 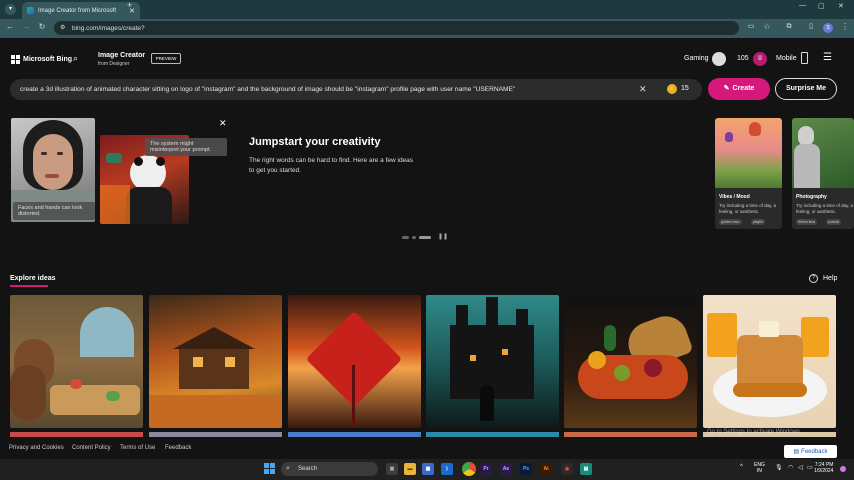 I want to click on idea-card-title: Photography, so click(x=811, y=197).